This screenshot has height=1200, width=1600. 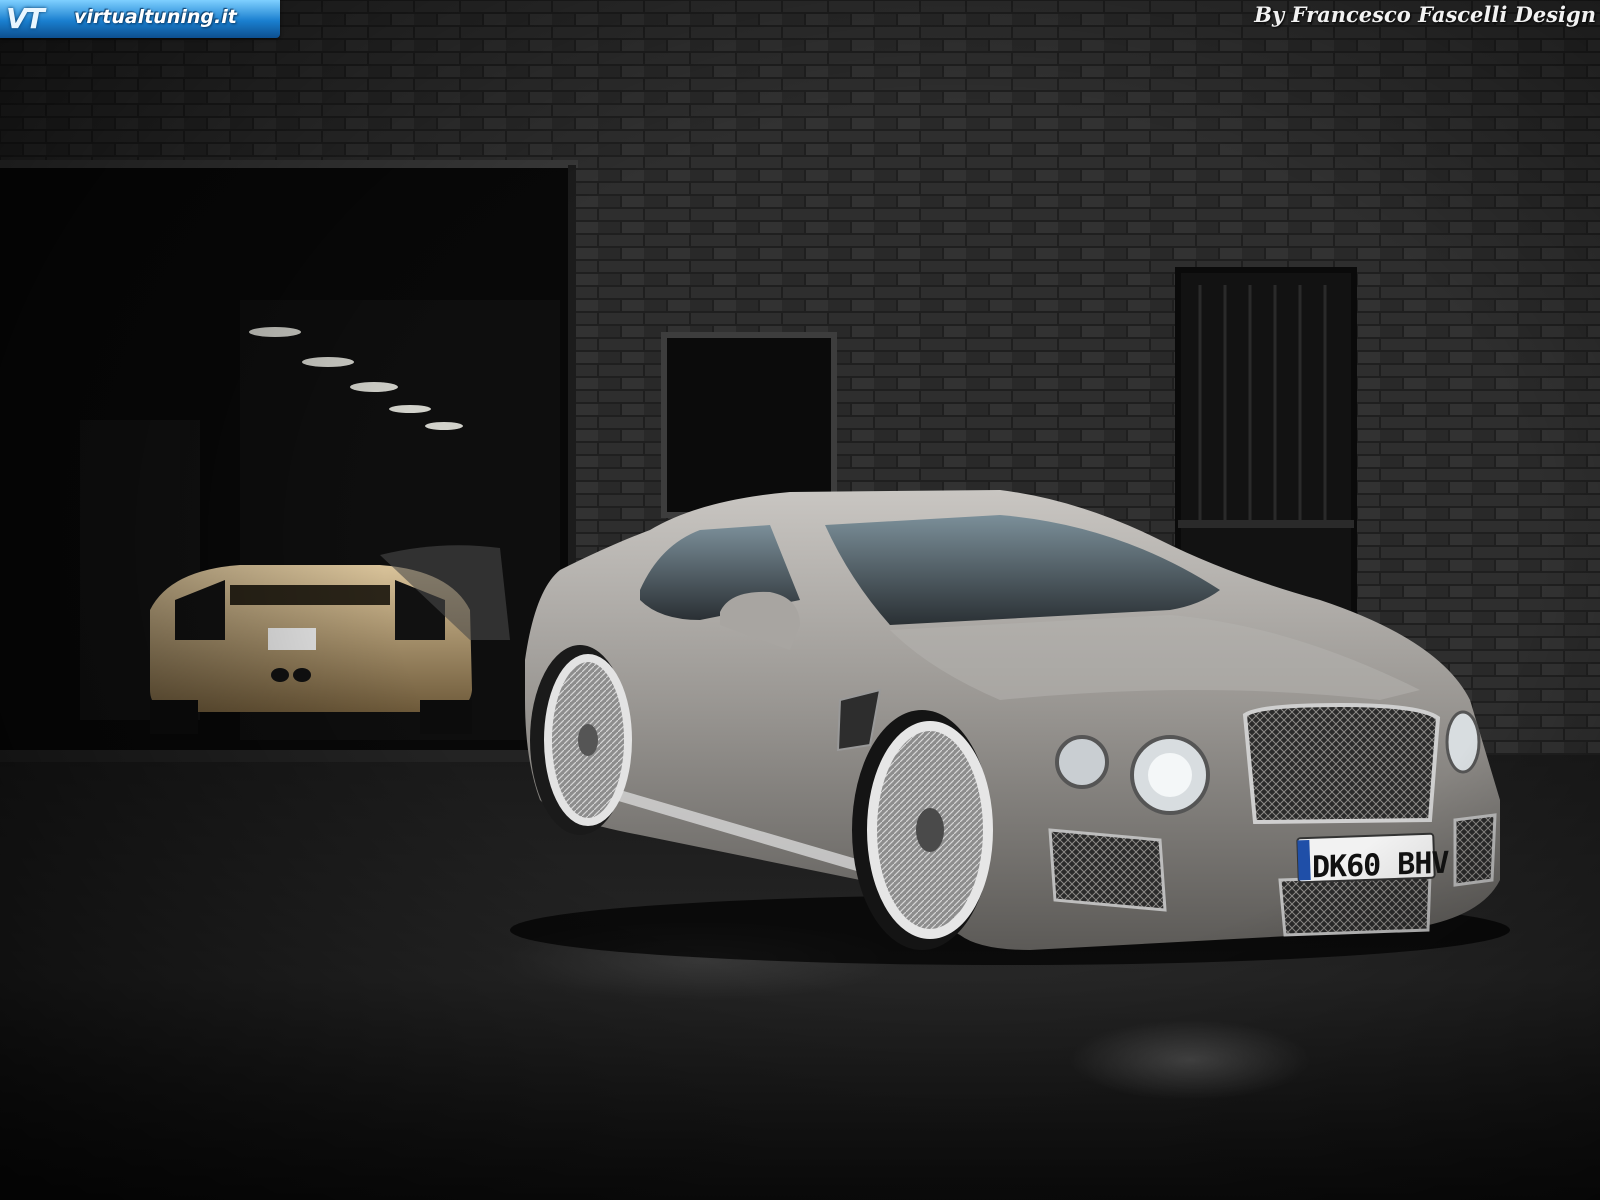 What do you see at coordinates (1380, 865) in the screenshot?
I see `license-plate-text: DK60 BHV` at bounding box center [1380, 865].